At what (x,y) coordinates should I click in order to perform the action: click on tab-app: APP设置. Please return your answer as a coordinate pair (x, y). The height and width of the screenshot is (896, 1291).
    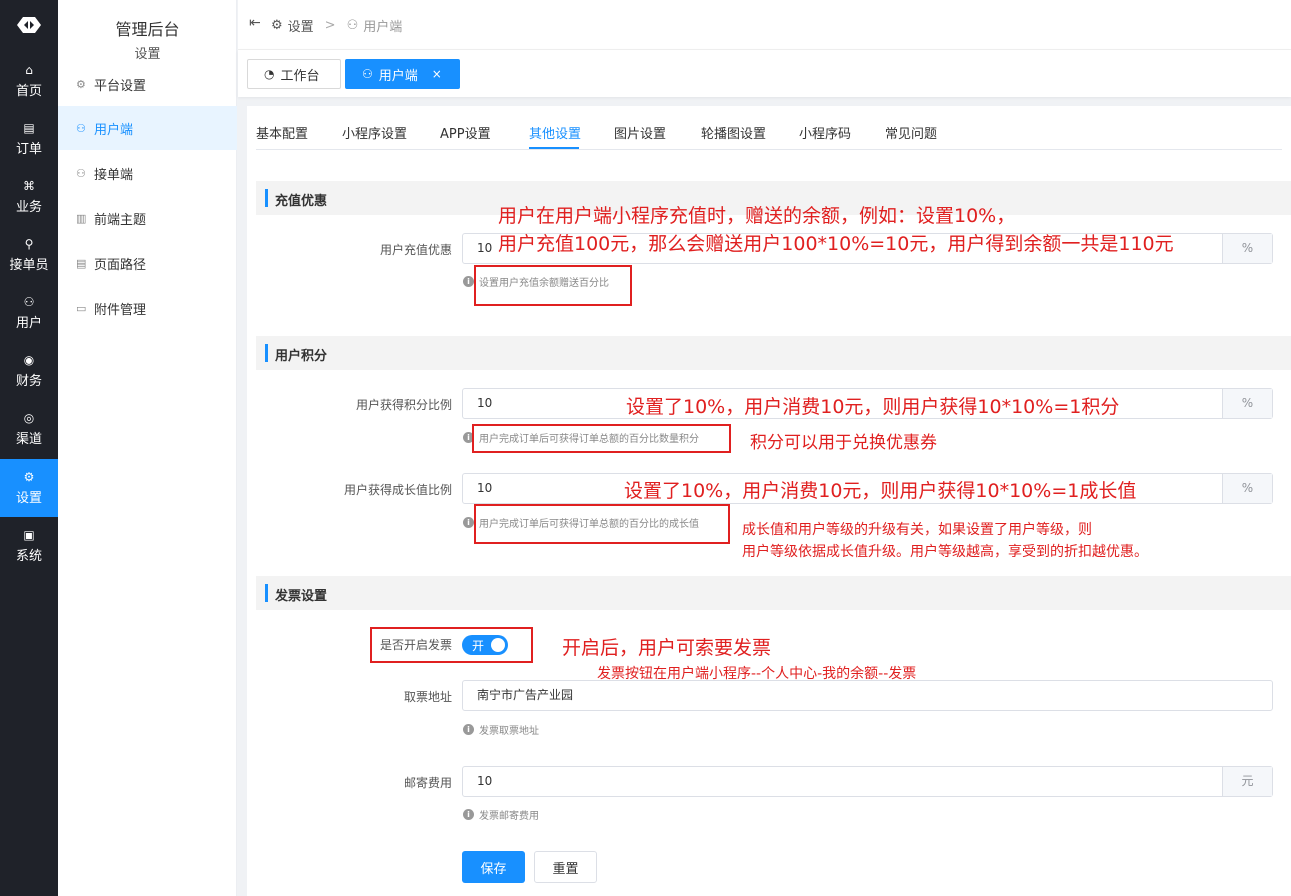
    Looking at the image, I should click on (465, 132).